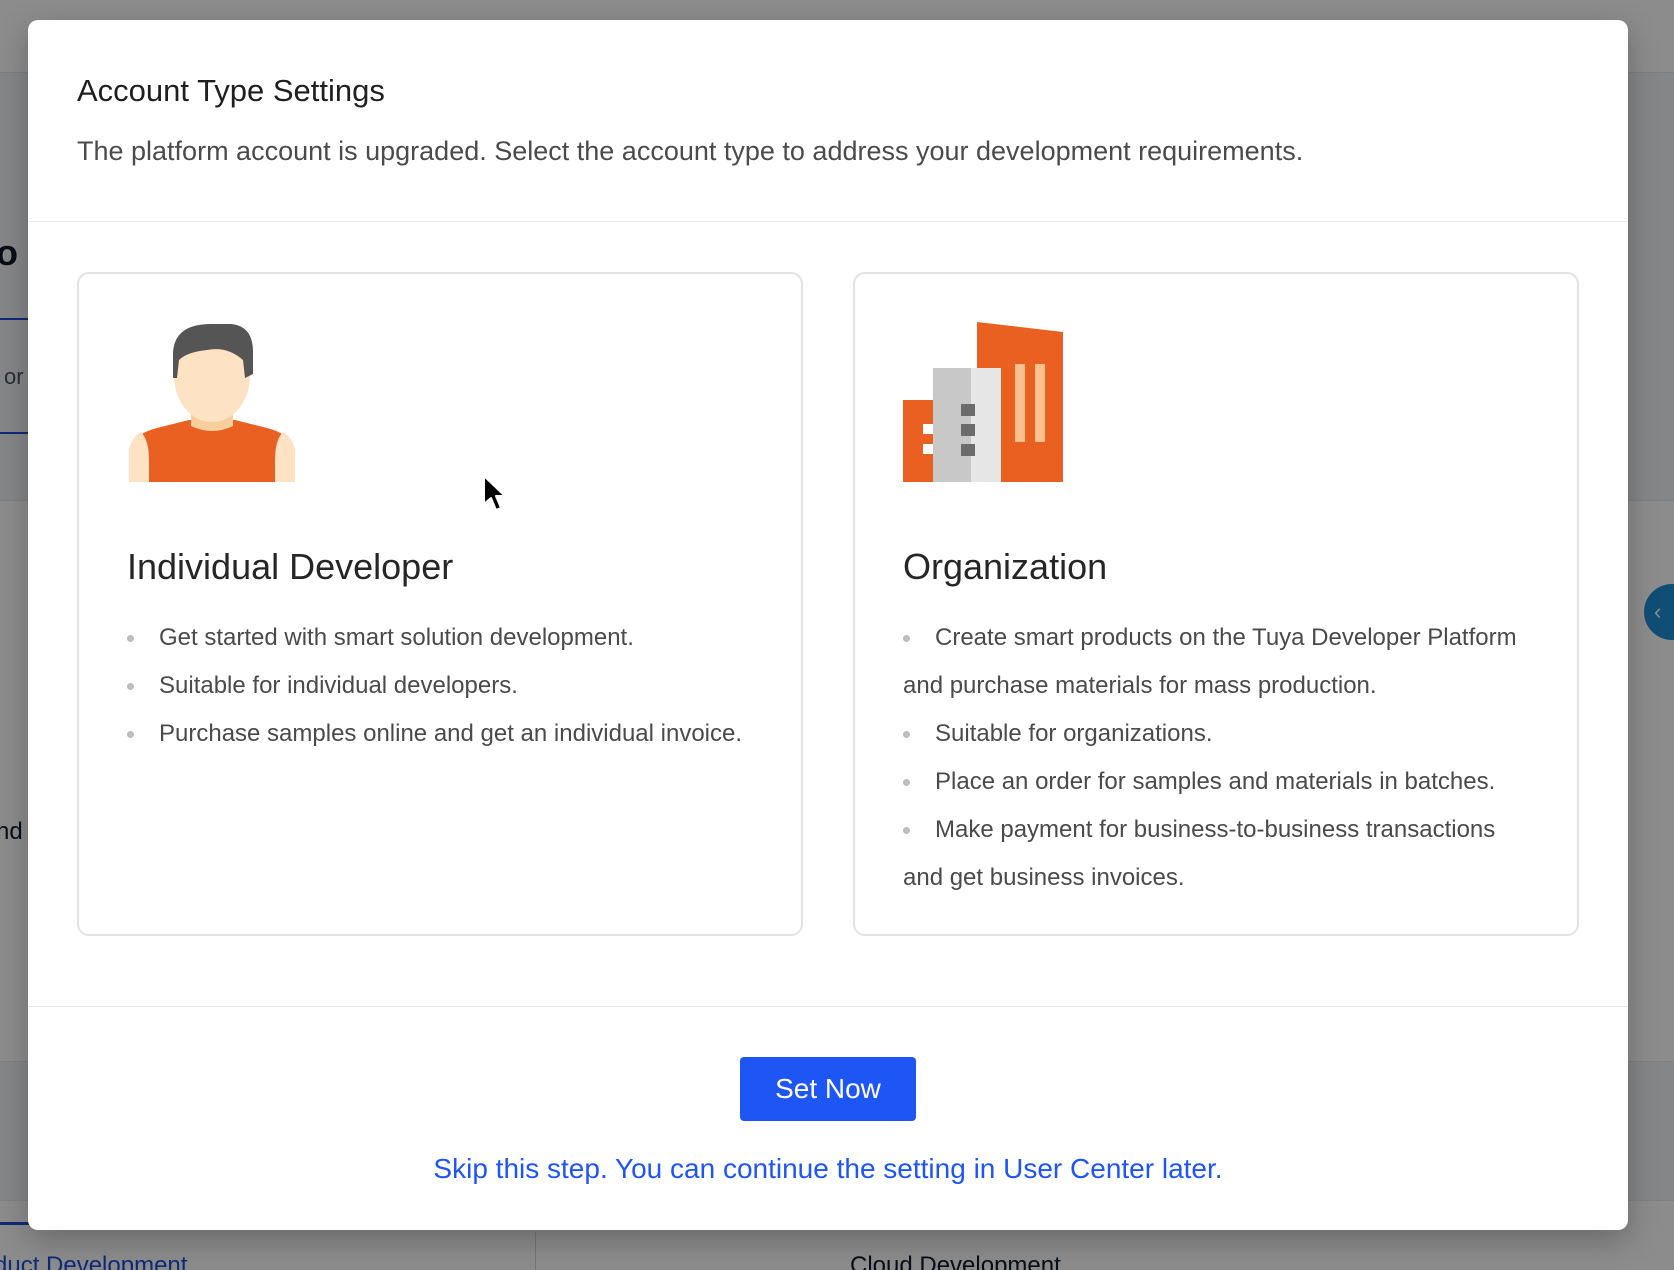 The height and width of the screenshot is (1270, 1674). Describe the element at coordinates (494, 493) in the screenshot. I see `mouse-pointer-icon` at that location.